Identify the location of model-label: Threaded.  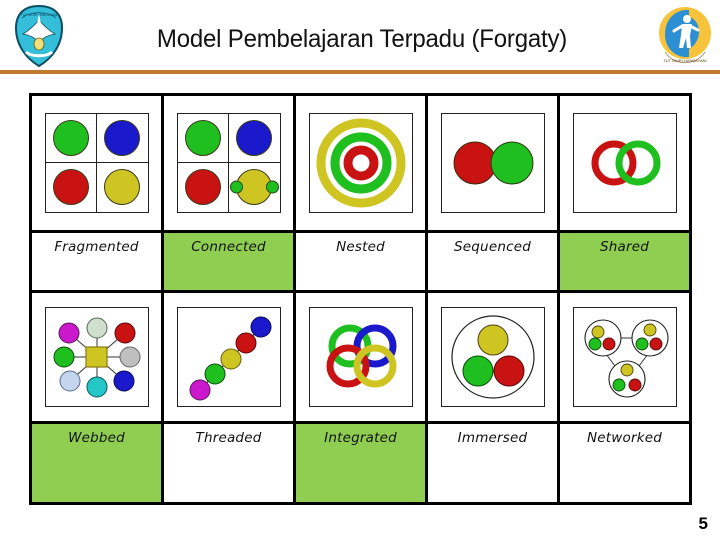
(228, 437).